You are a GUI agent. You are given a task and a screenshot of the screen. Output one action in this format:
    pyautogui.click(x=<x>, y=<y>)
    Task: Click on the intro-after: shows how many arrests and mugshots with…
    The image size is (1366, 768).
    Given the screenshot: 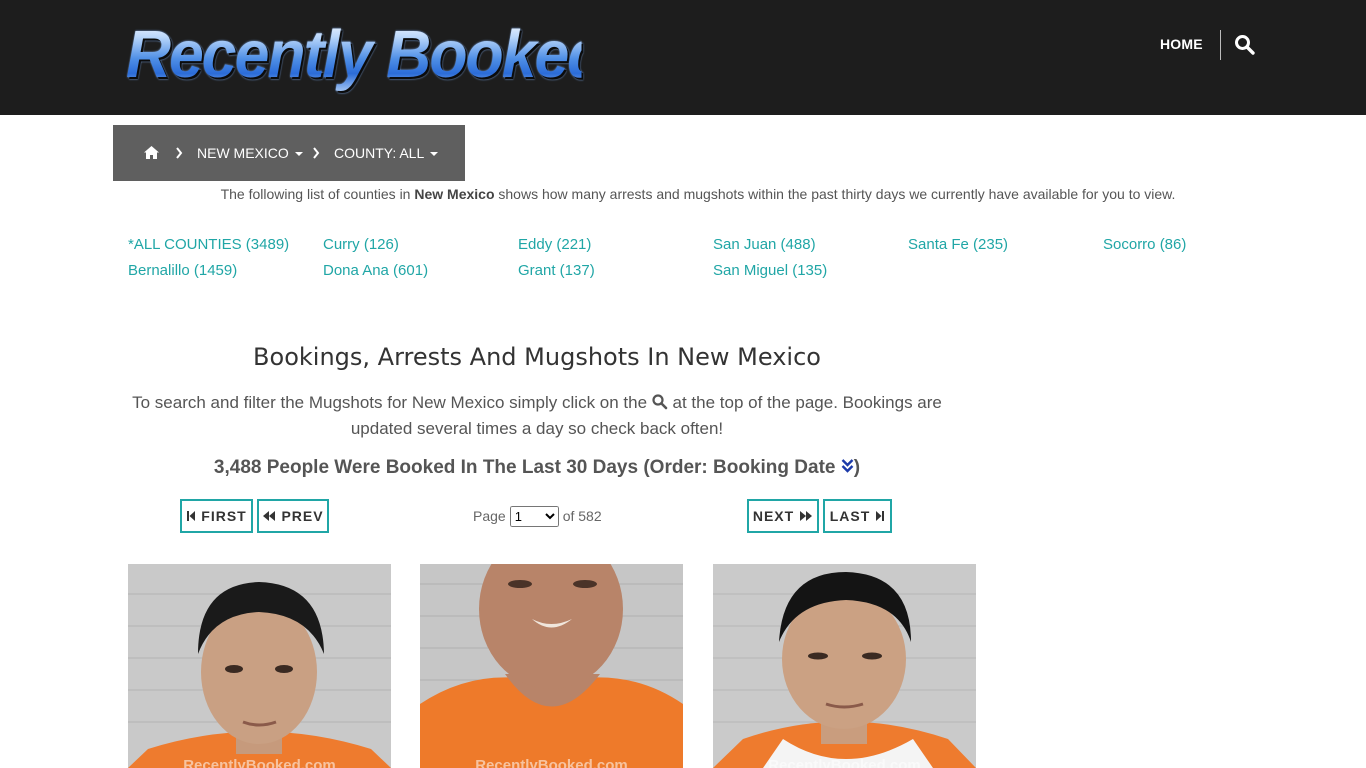 What is the action you would take?
    pyautogui.click(x=835, y=194)
    